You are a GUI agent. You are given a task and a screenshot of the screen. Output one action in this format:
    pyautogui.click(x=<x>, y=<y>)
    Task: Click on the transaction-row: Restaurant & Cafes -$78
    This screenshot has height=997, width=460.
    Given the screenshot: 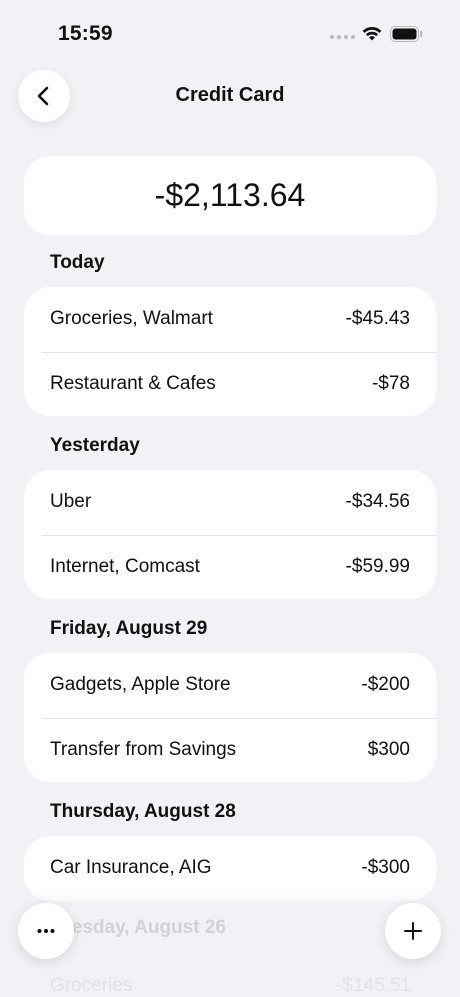 What is the action you would take?
    pyautogui.click(x=230, y=384)
    